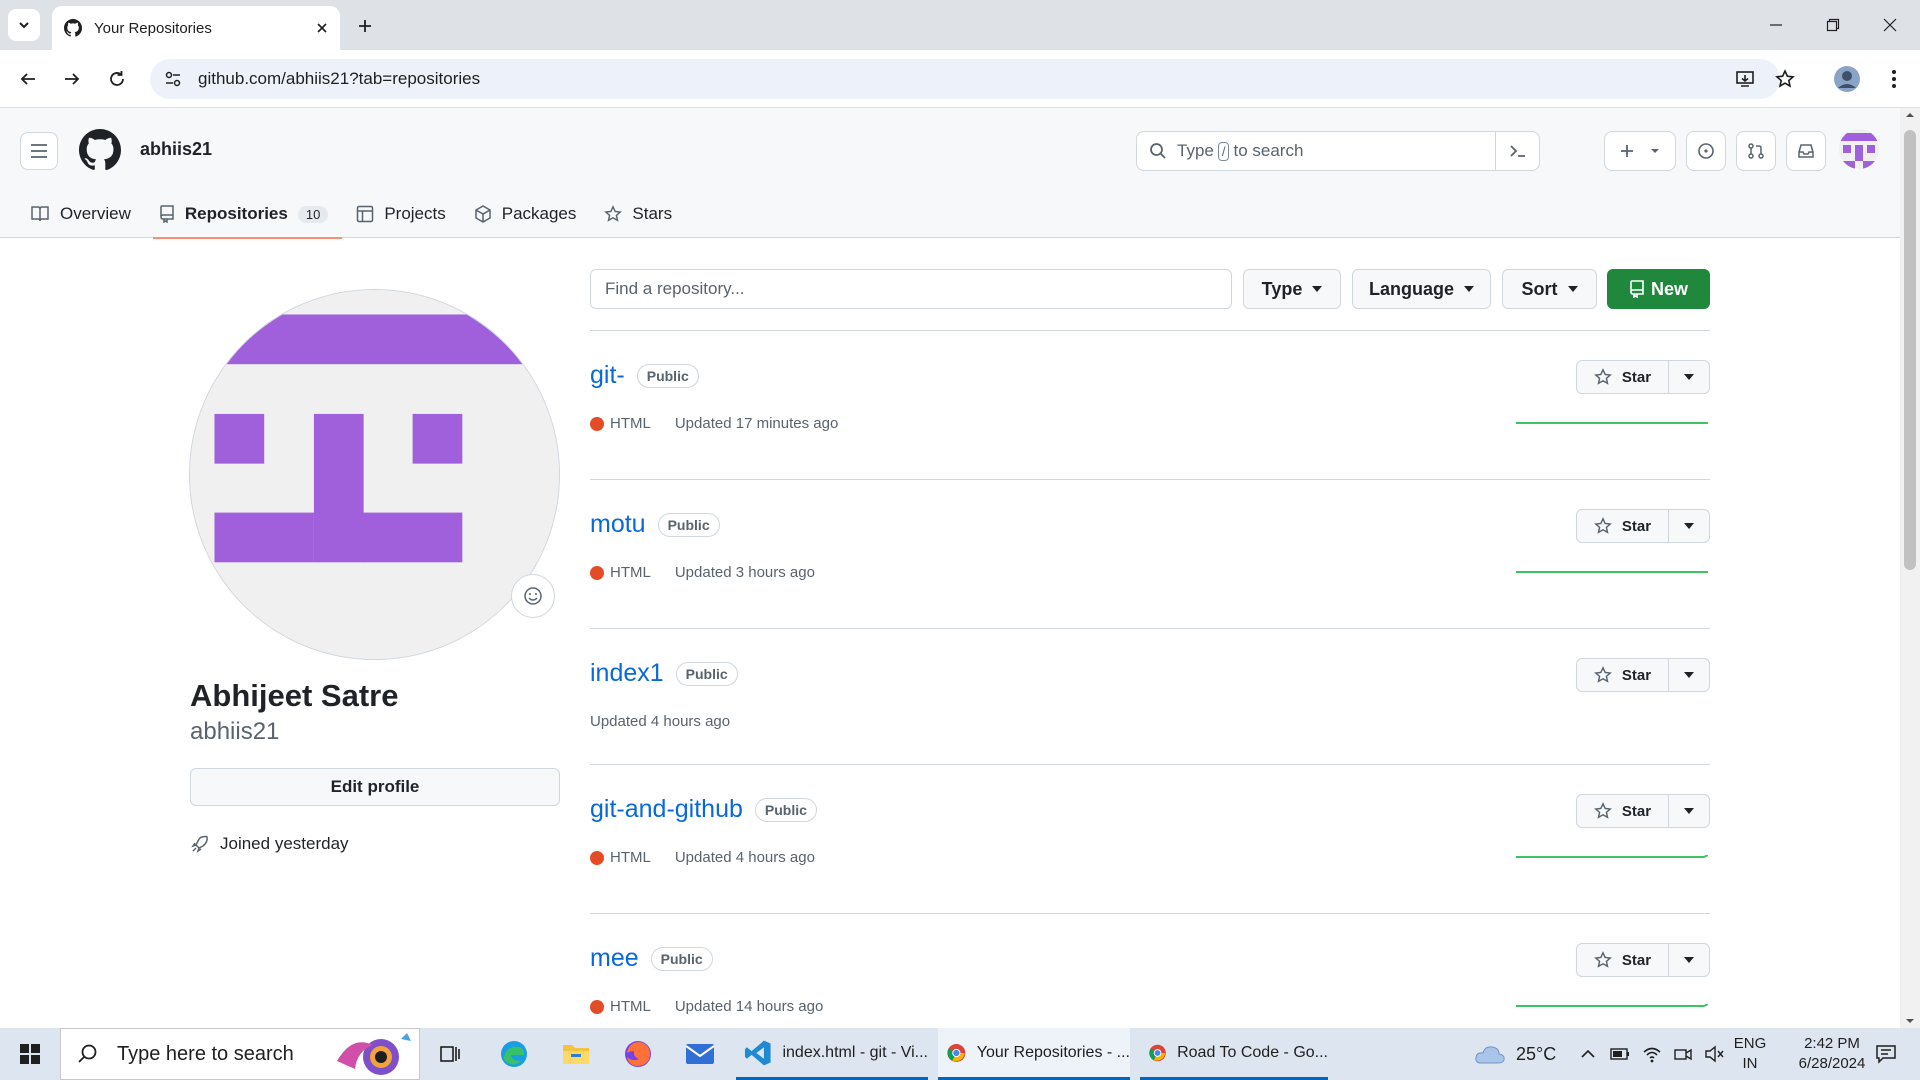  What do you see at coordinates (1910, 1021) in the screenshot?
I see `scroll-down-arrow-icon` at bounding box center [1910, 1021].